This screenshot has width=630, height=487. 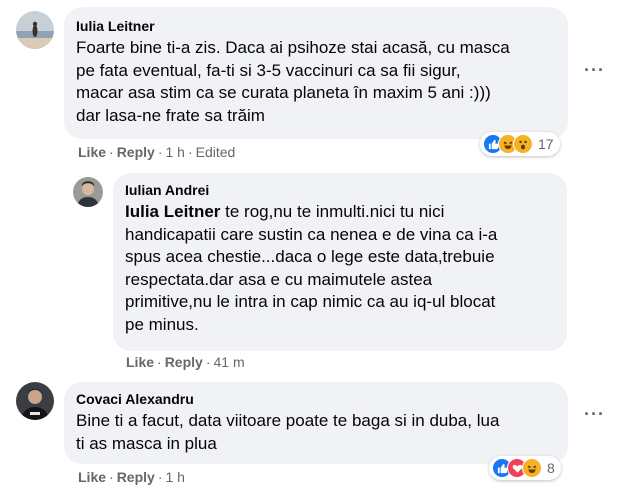 I want to click on haha-icon, so click(x=532, y=468).